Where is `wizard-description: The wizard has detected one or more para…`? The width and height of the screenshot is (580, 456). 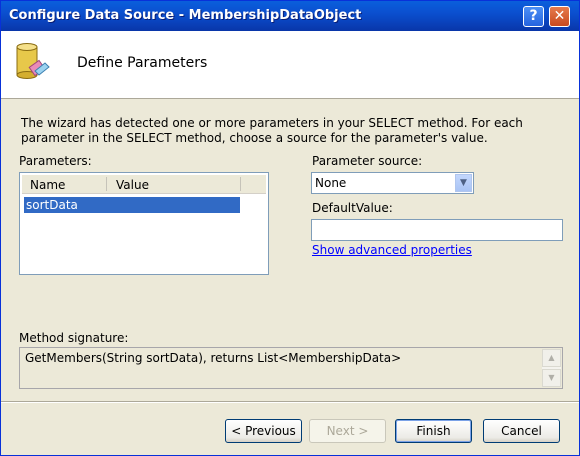 wizard-description: The wizard has detected one or more para… is located at coordinates (272, 130).